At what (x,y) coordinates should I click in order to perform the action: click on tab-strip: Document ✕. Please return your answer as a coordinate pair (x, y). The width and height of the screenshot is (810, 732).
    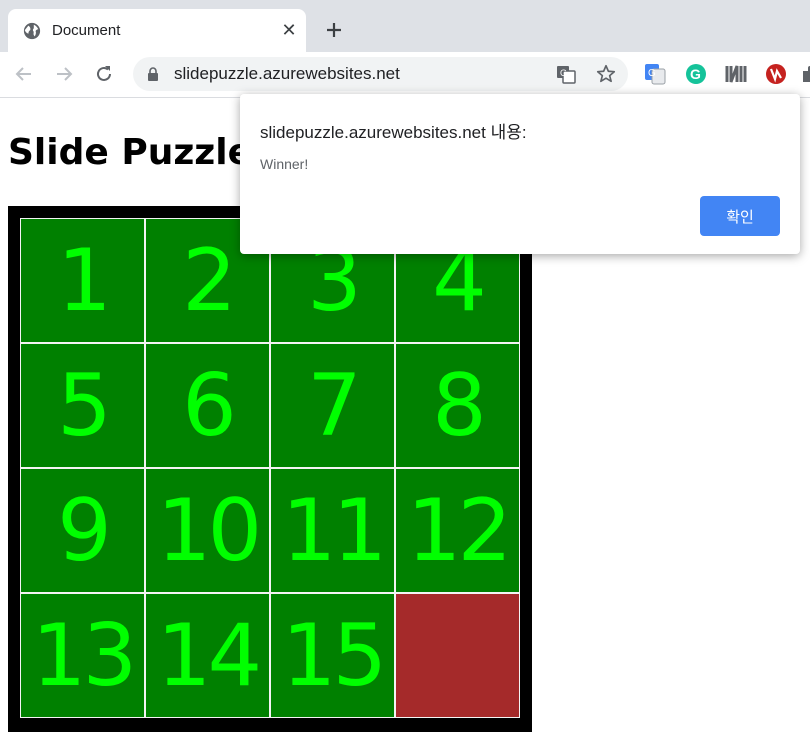
    Looking at the image, I should click on (405, 26).